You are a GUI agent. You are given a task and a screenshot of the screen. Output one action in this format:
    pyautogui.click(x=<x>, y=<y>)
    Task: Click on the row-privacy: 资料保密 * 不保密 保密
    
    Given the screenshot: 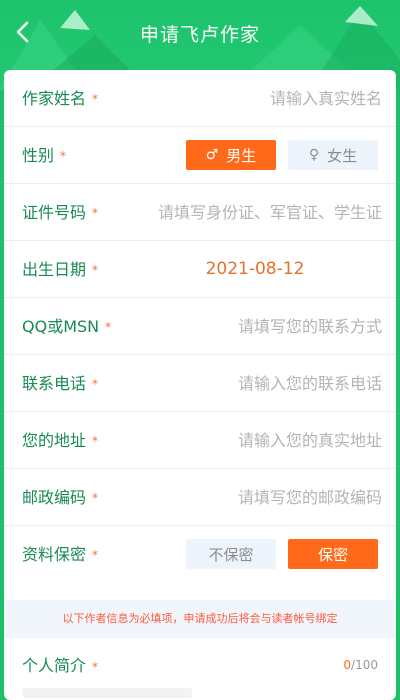 What is the action you would take?
    pyautogui.click(x=200, y=554)
    